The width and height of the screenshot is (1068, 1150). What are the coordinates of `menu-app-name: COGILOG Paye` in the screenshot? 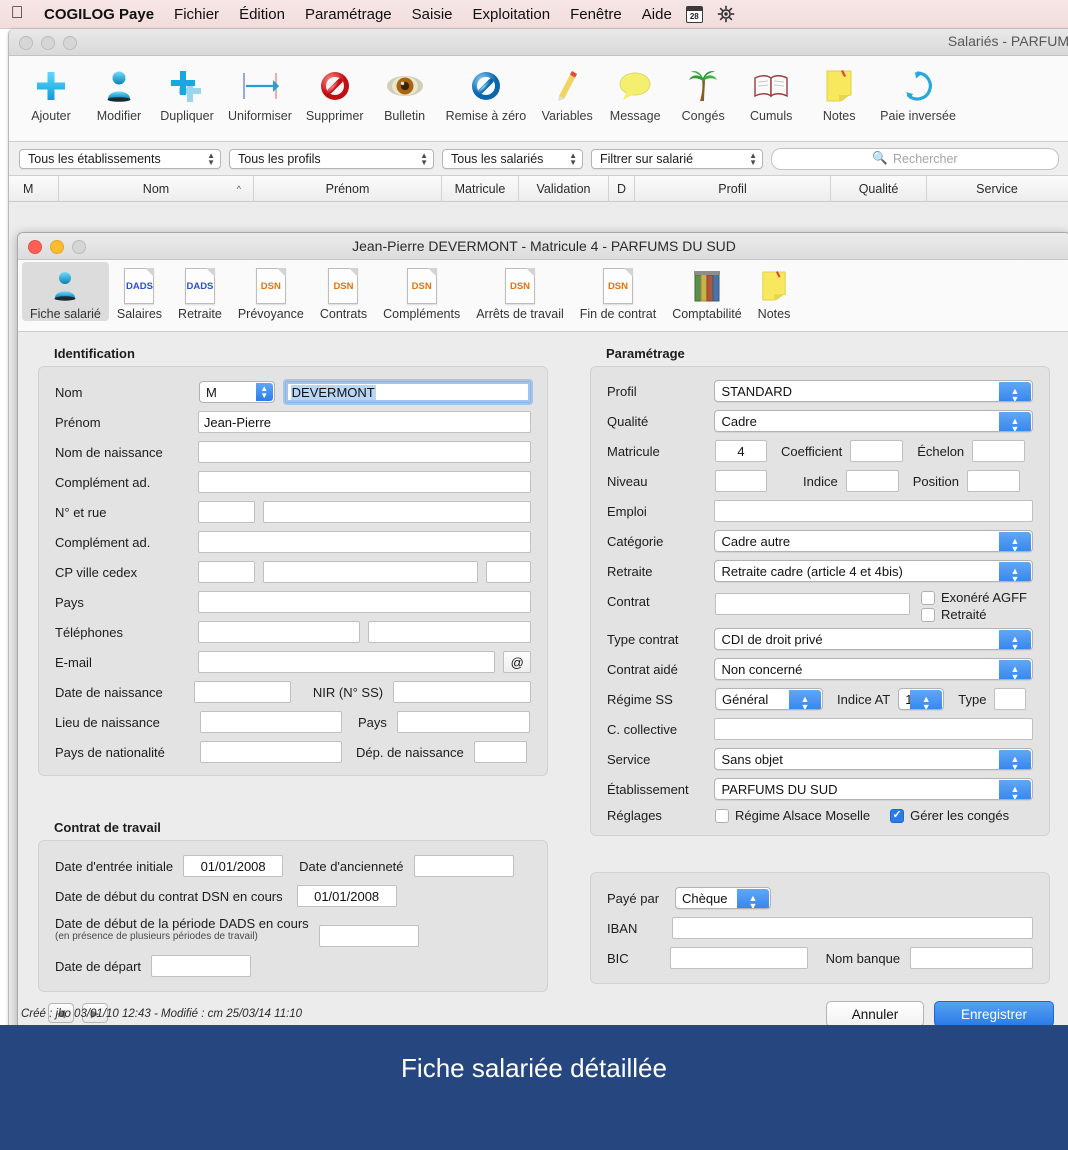 It's located at (99, 14).